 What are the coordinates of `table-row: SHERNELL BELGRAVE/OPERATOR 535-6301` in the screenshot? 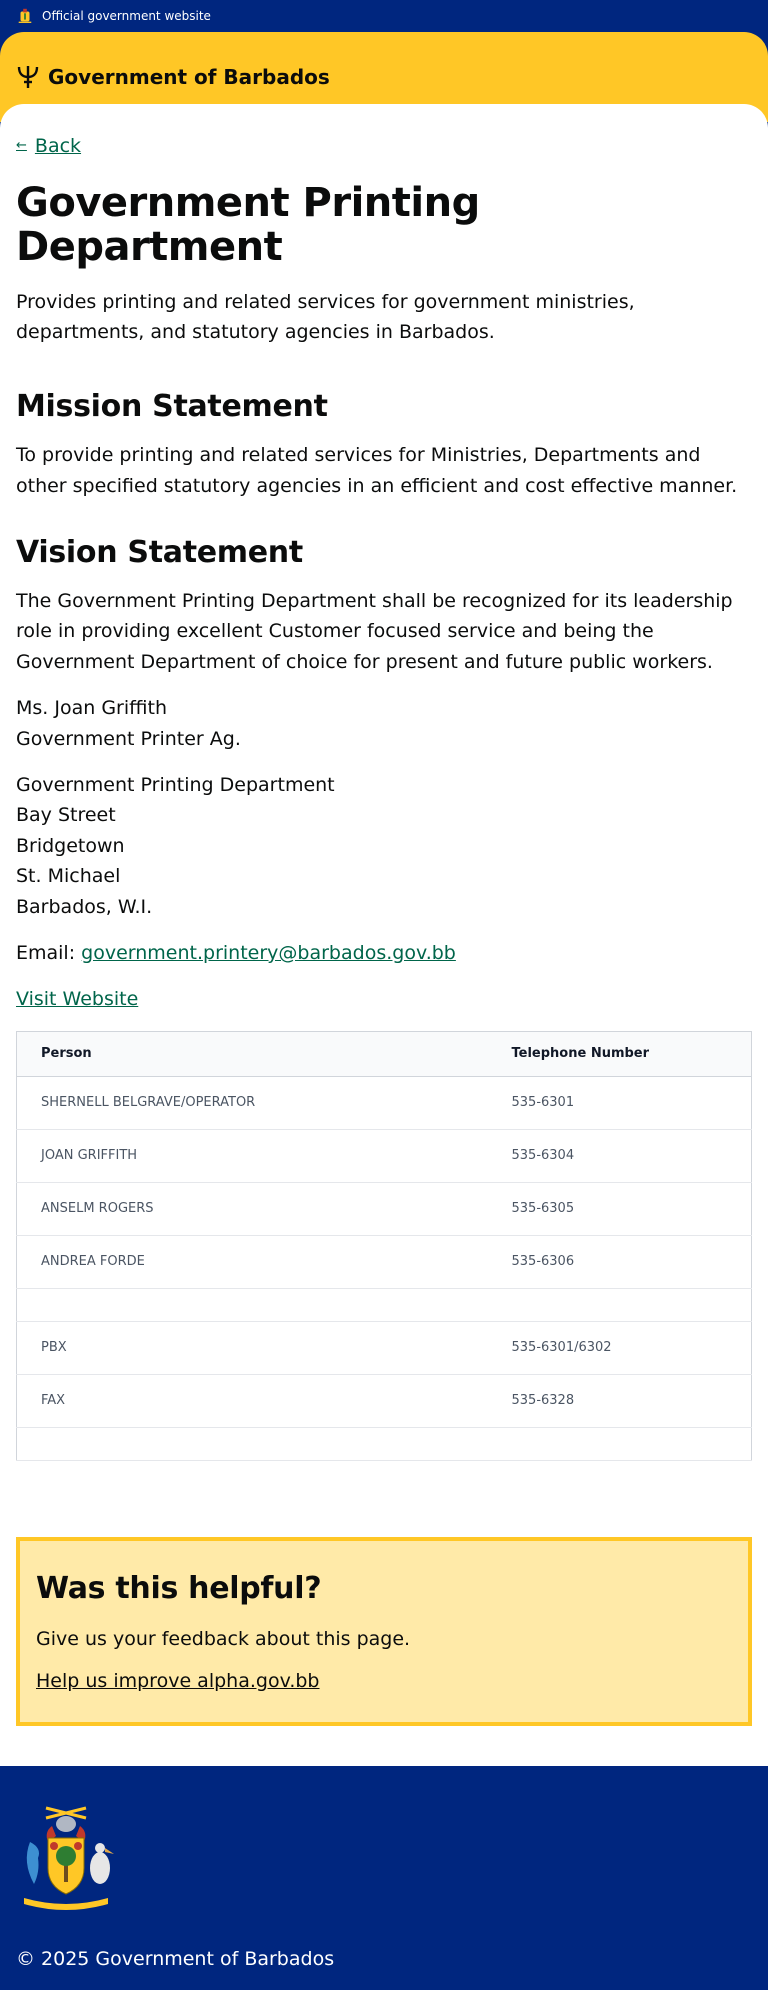 It's located at (384, 1103).